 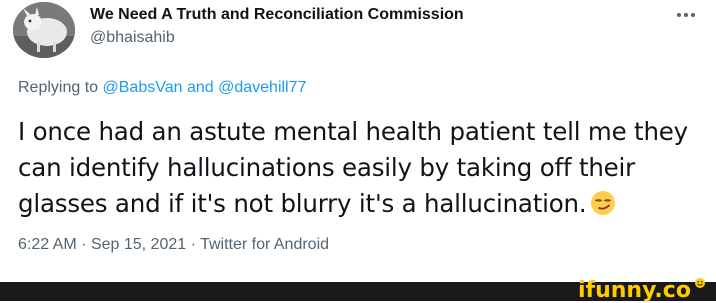 What do you see at coordinates (143, 87) in the screenshot?
I see `mention-link-babsvan: @BabsVan` at bounding box center [143, 87].